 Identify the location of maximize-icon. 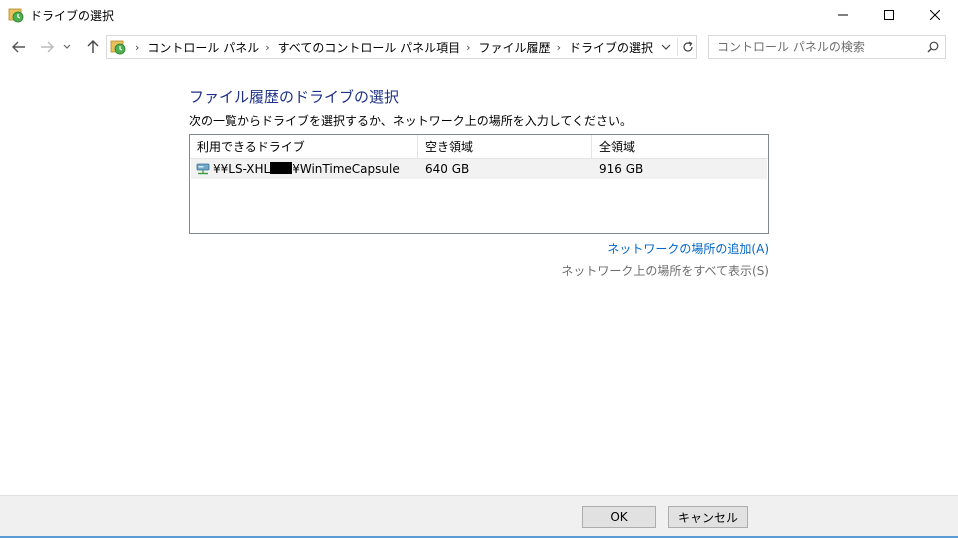
(889, 15).